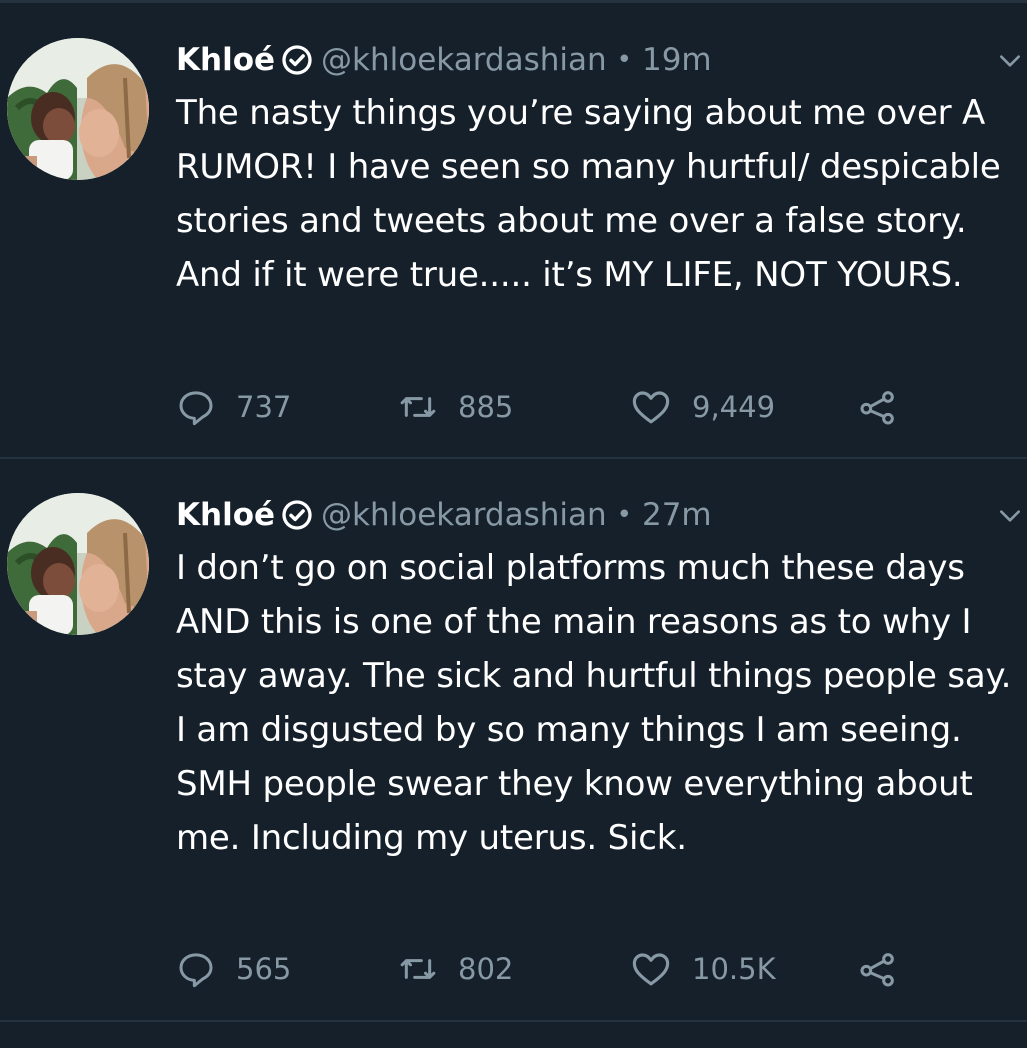 Image resolution: width=1027 pixels, height=1048 pixels. Describe the element at coordinates (264, 969) in the screenshot. I see `reply-count: 565` at that location.